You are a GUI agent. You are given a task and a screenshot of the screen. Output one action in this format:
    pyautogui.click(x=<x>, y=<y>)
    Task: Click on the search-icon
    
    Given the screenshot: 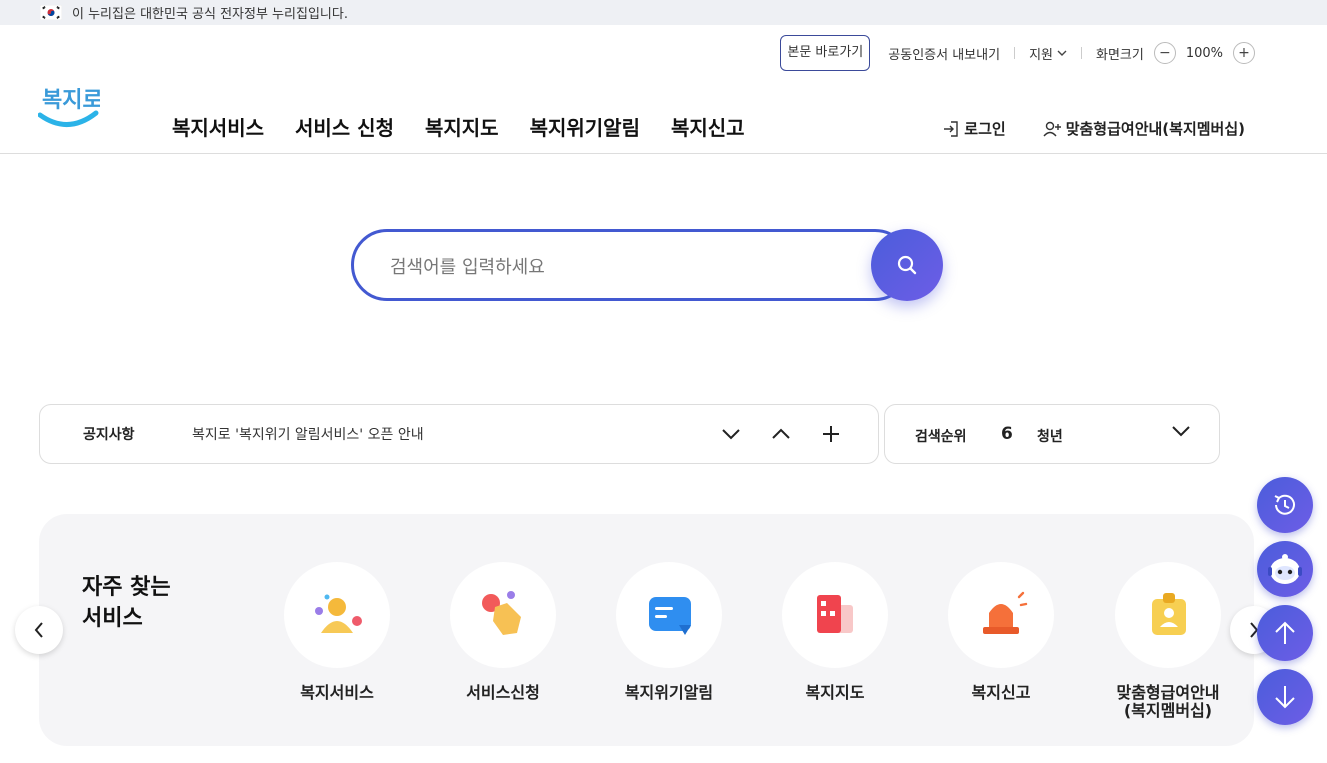 What is the action you would take?
    pyautogui.click(x=907, y=265)
    